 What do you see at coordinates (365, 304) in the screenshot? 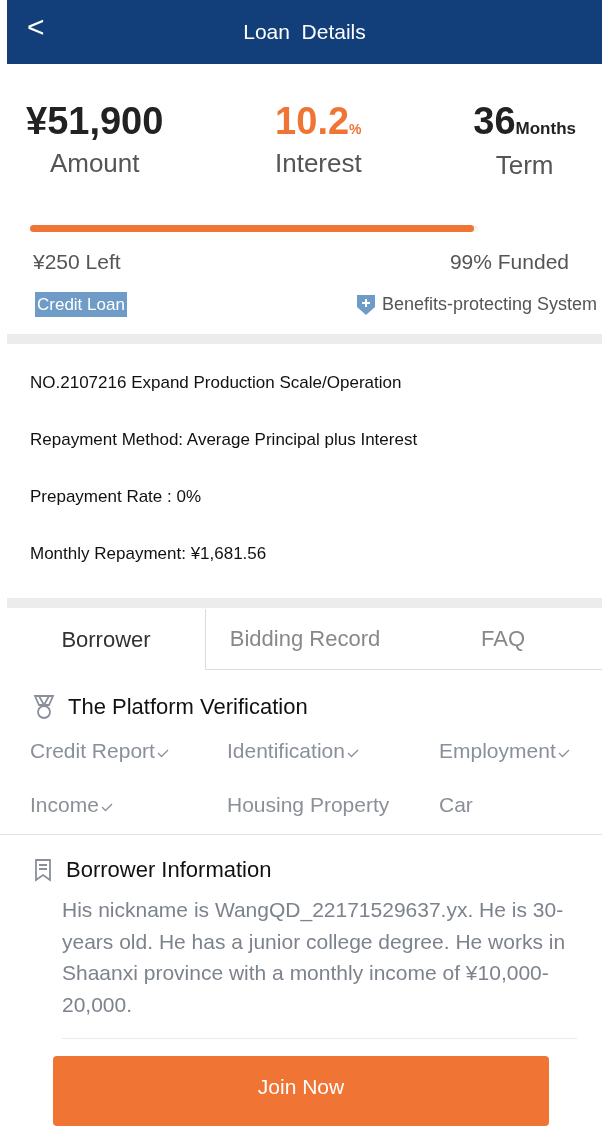
I see `shield-icon` at bounding box center [365, 304].